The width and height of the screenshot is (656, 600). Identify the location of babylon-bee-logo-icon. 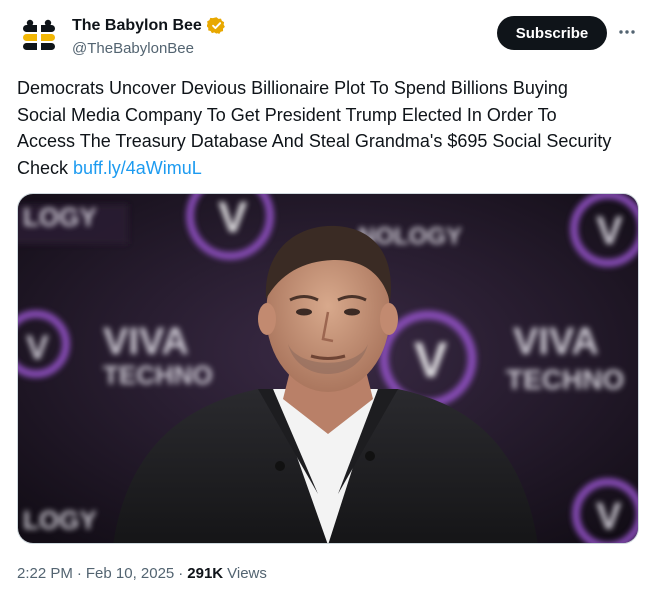
(39, 37).